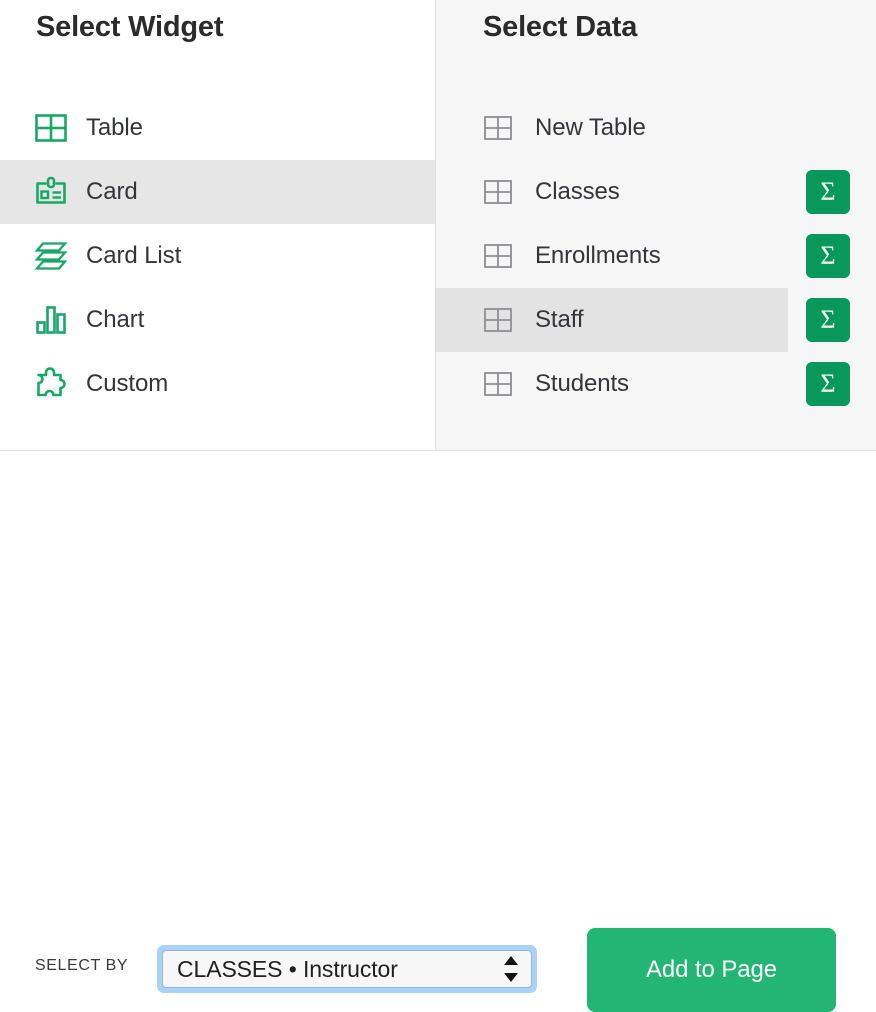 This screenshot has height=1012, width=876. Describe the element at coordinates (114, 127) in the screenshot. I see `widget-option-label: Table` at that location.